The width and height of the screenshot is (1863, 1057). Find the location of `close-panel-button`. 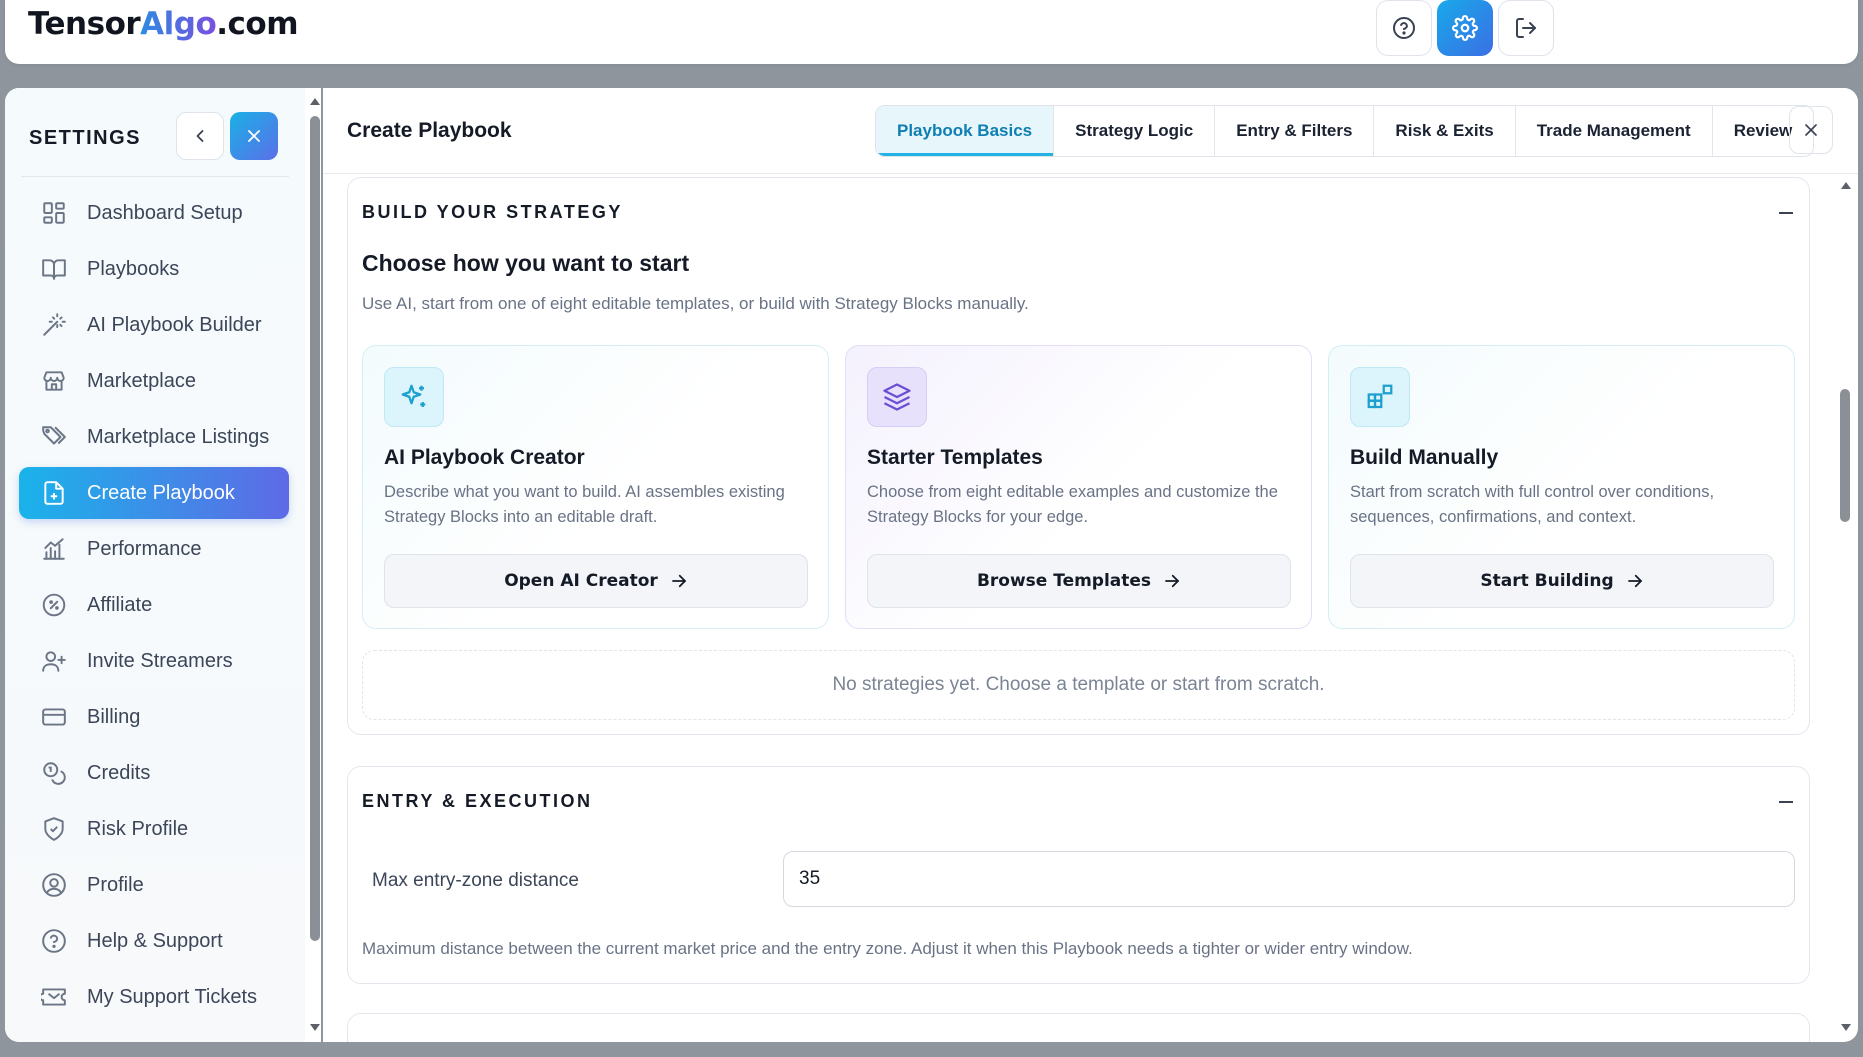

close-panel-button is located at coordinates (1811, 130).